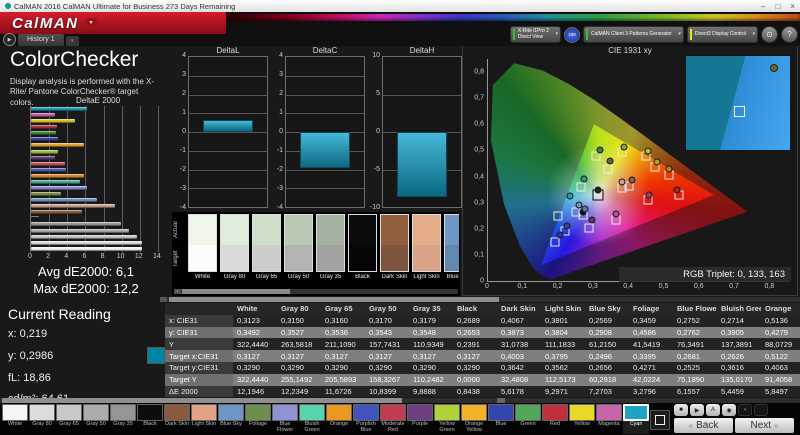  I want to click on table-cell: 0,3543, so click(380, 332).